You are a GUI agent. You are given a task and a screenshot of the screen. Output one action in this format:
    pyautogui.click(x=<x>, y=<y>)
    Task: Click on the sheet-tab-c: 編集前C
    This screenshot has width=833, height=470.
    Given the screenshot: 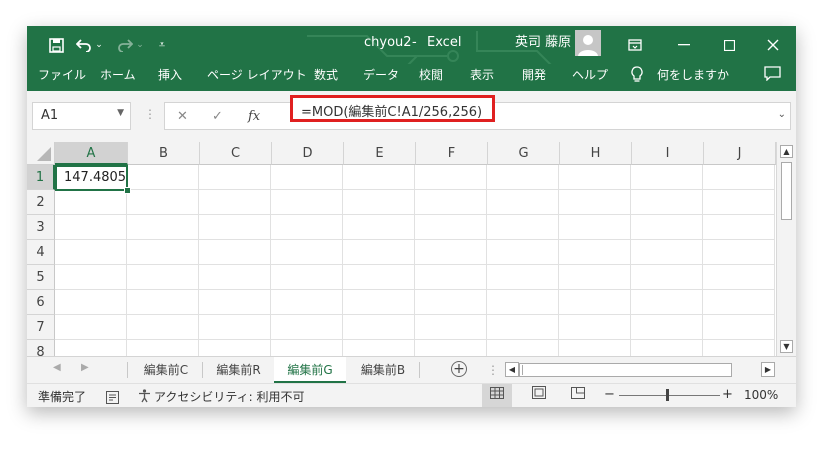 What is the action you would take?
    pyautogui.click(x=166, y=370)
    